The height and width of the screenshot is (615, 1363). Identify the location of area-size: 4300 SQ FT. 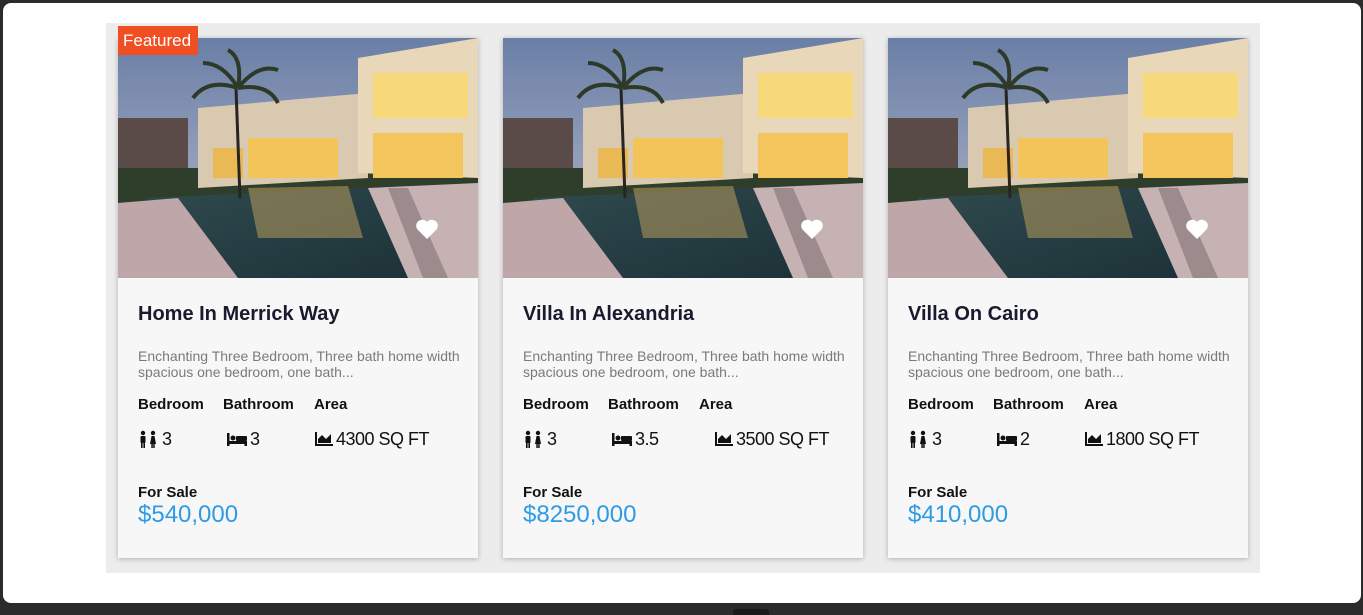
(372, 439).